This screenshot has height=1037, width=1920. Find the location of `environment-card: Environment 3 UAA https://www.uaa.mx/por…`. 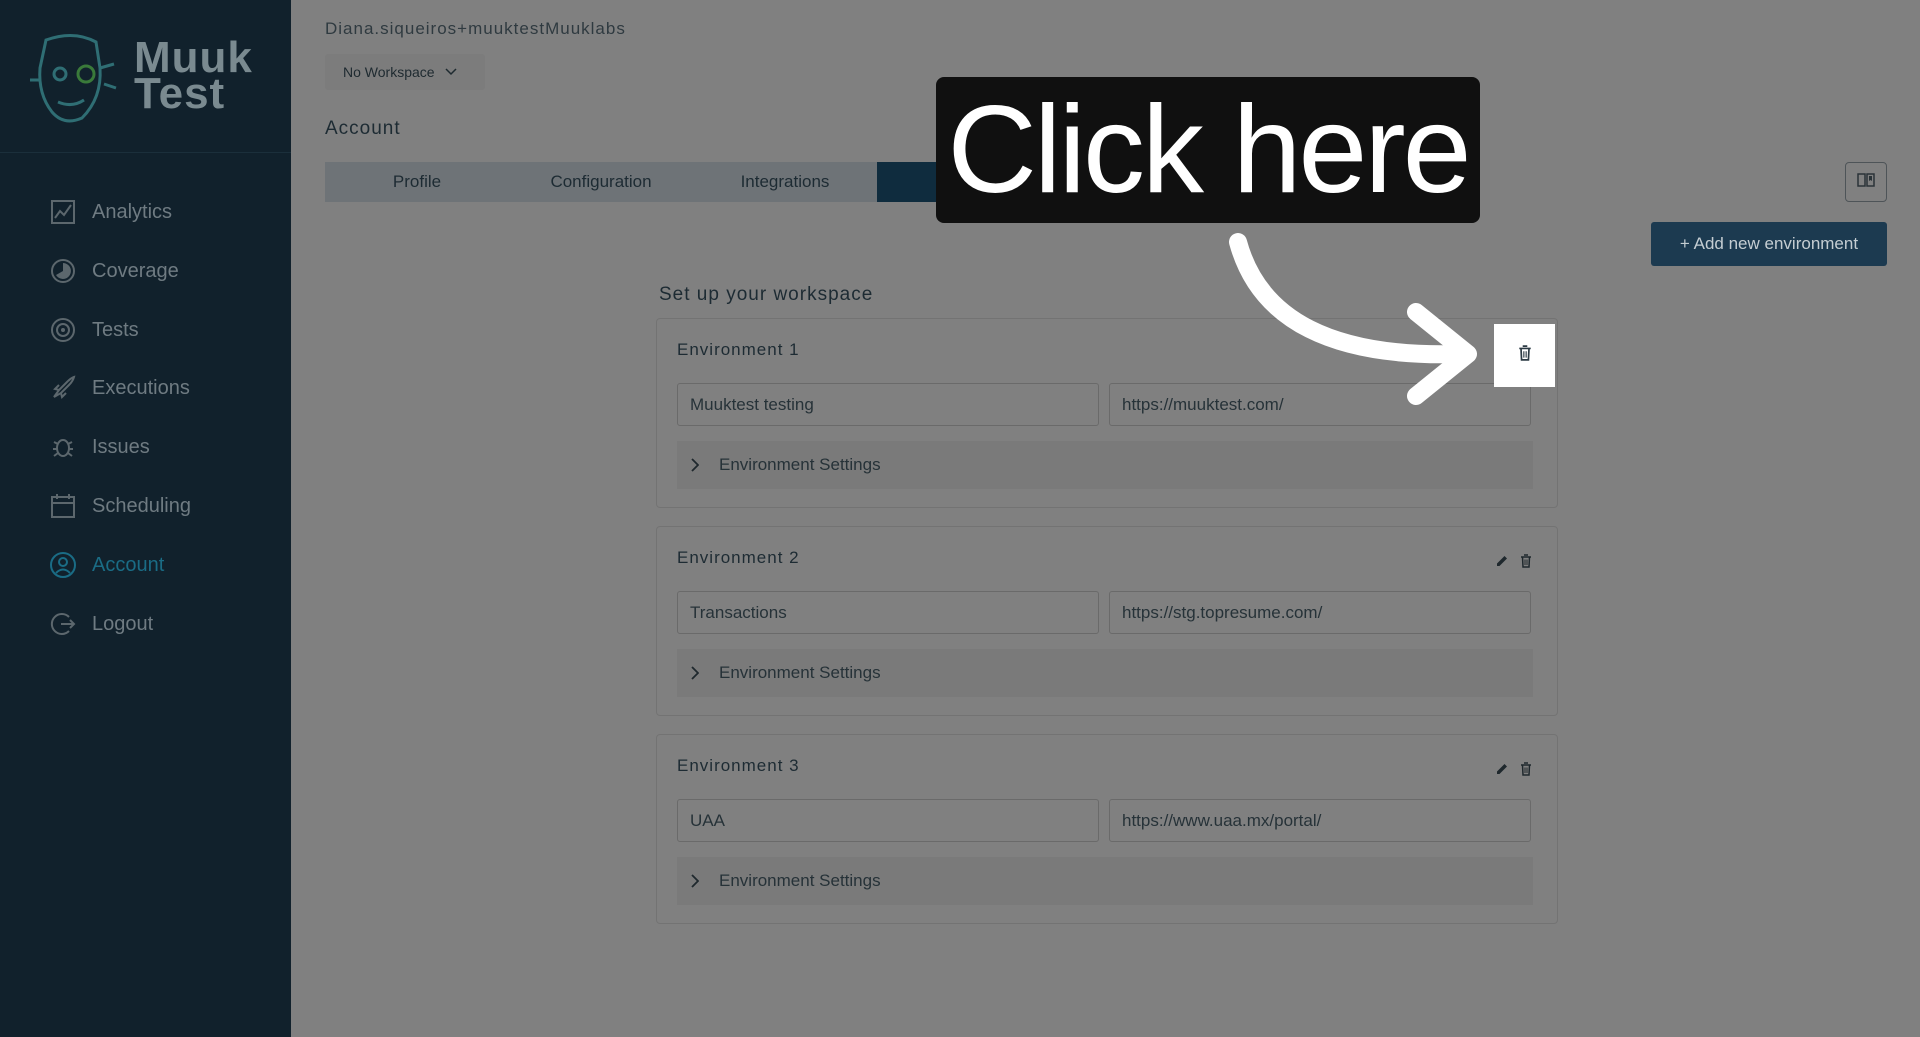

environment-card: Environment 3 UAA https://www.uaa.mx/por… is located at coordinates (1107, 829).